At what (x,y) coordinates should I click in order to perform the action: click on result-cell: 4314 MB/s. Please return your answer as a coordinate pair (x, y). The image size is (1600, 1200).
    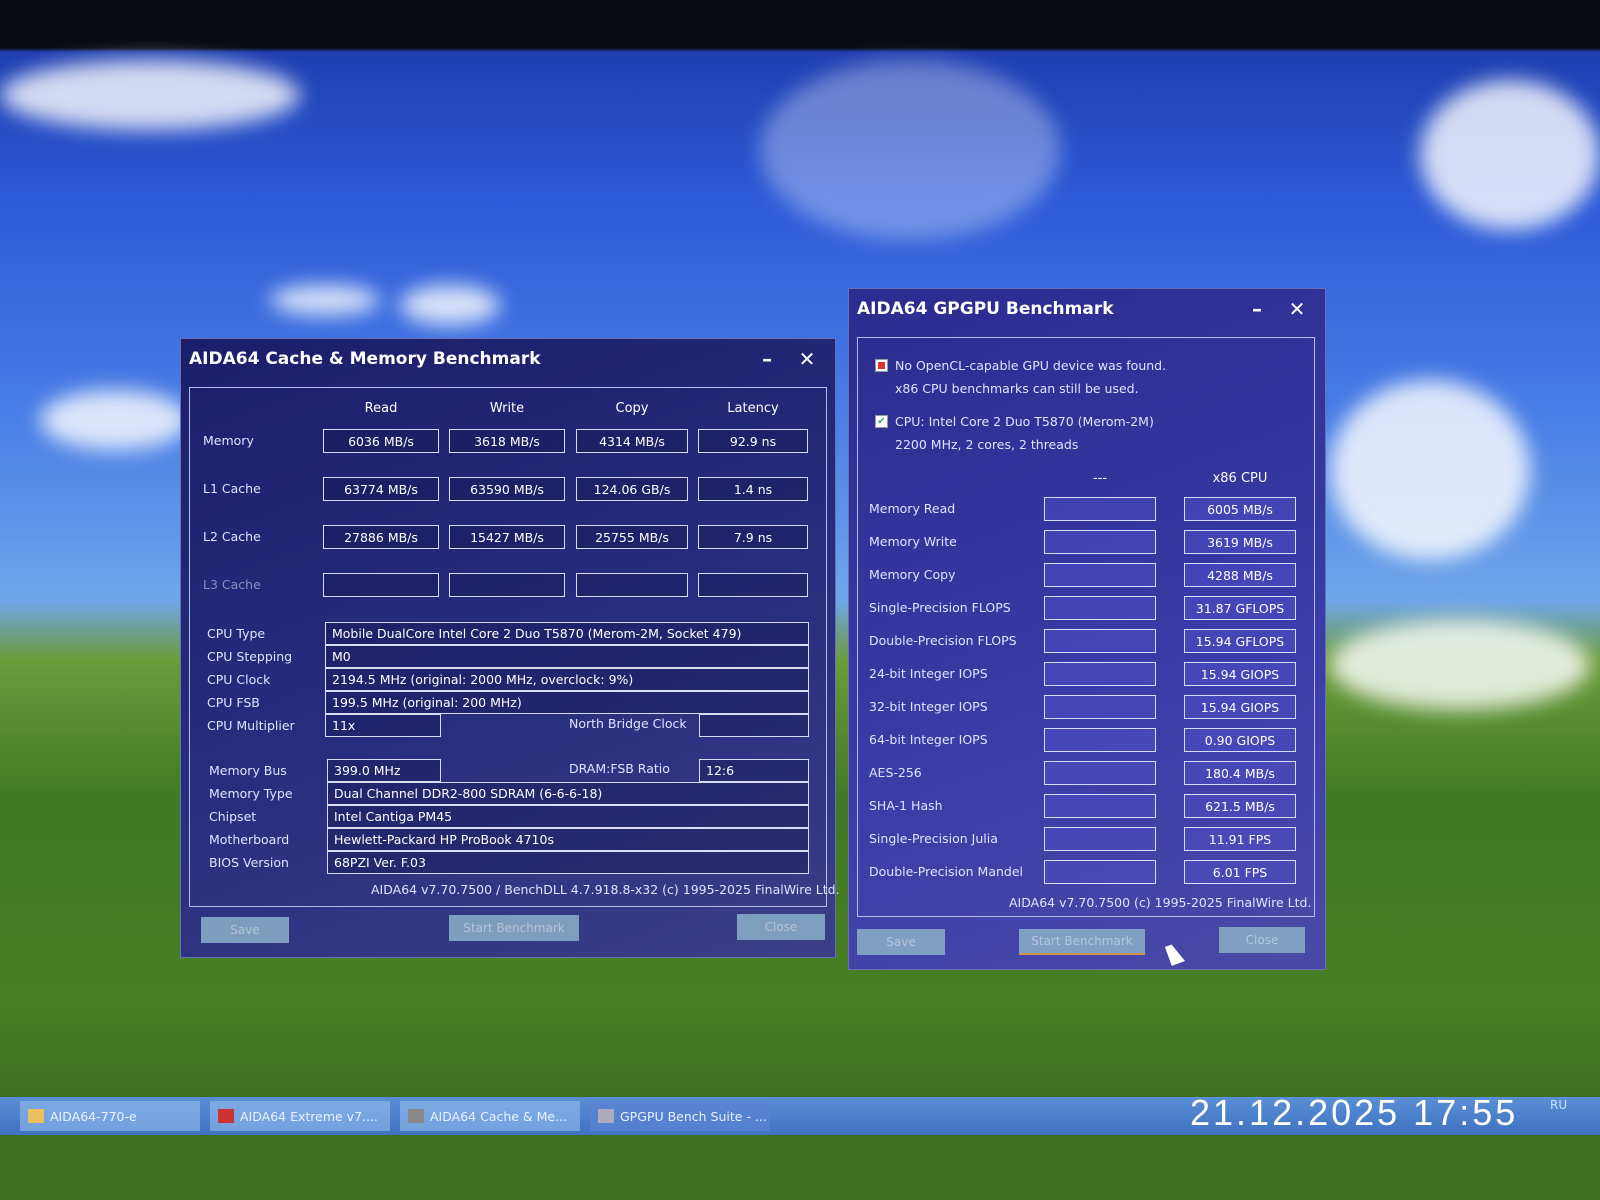
    Looking at the image, I should click on (632, 441).